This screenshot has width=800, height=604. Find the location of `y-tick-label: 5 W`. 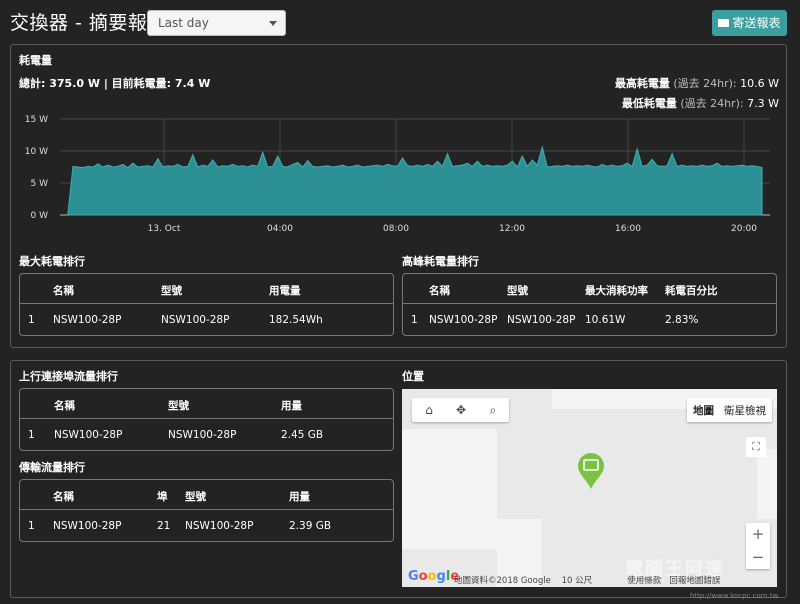

y-tick-label: 5 W is located at coordinates (40, 184).